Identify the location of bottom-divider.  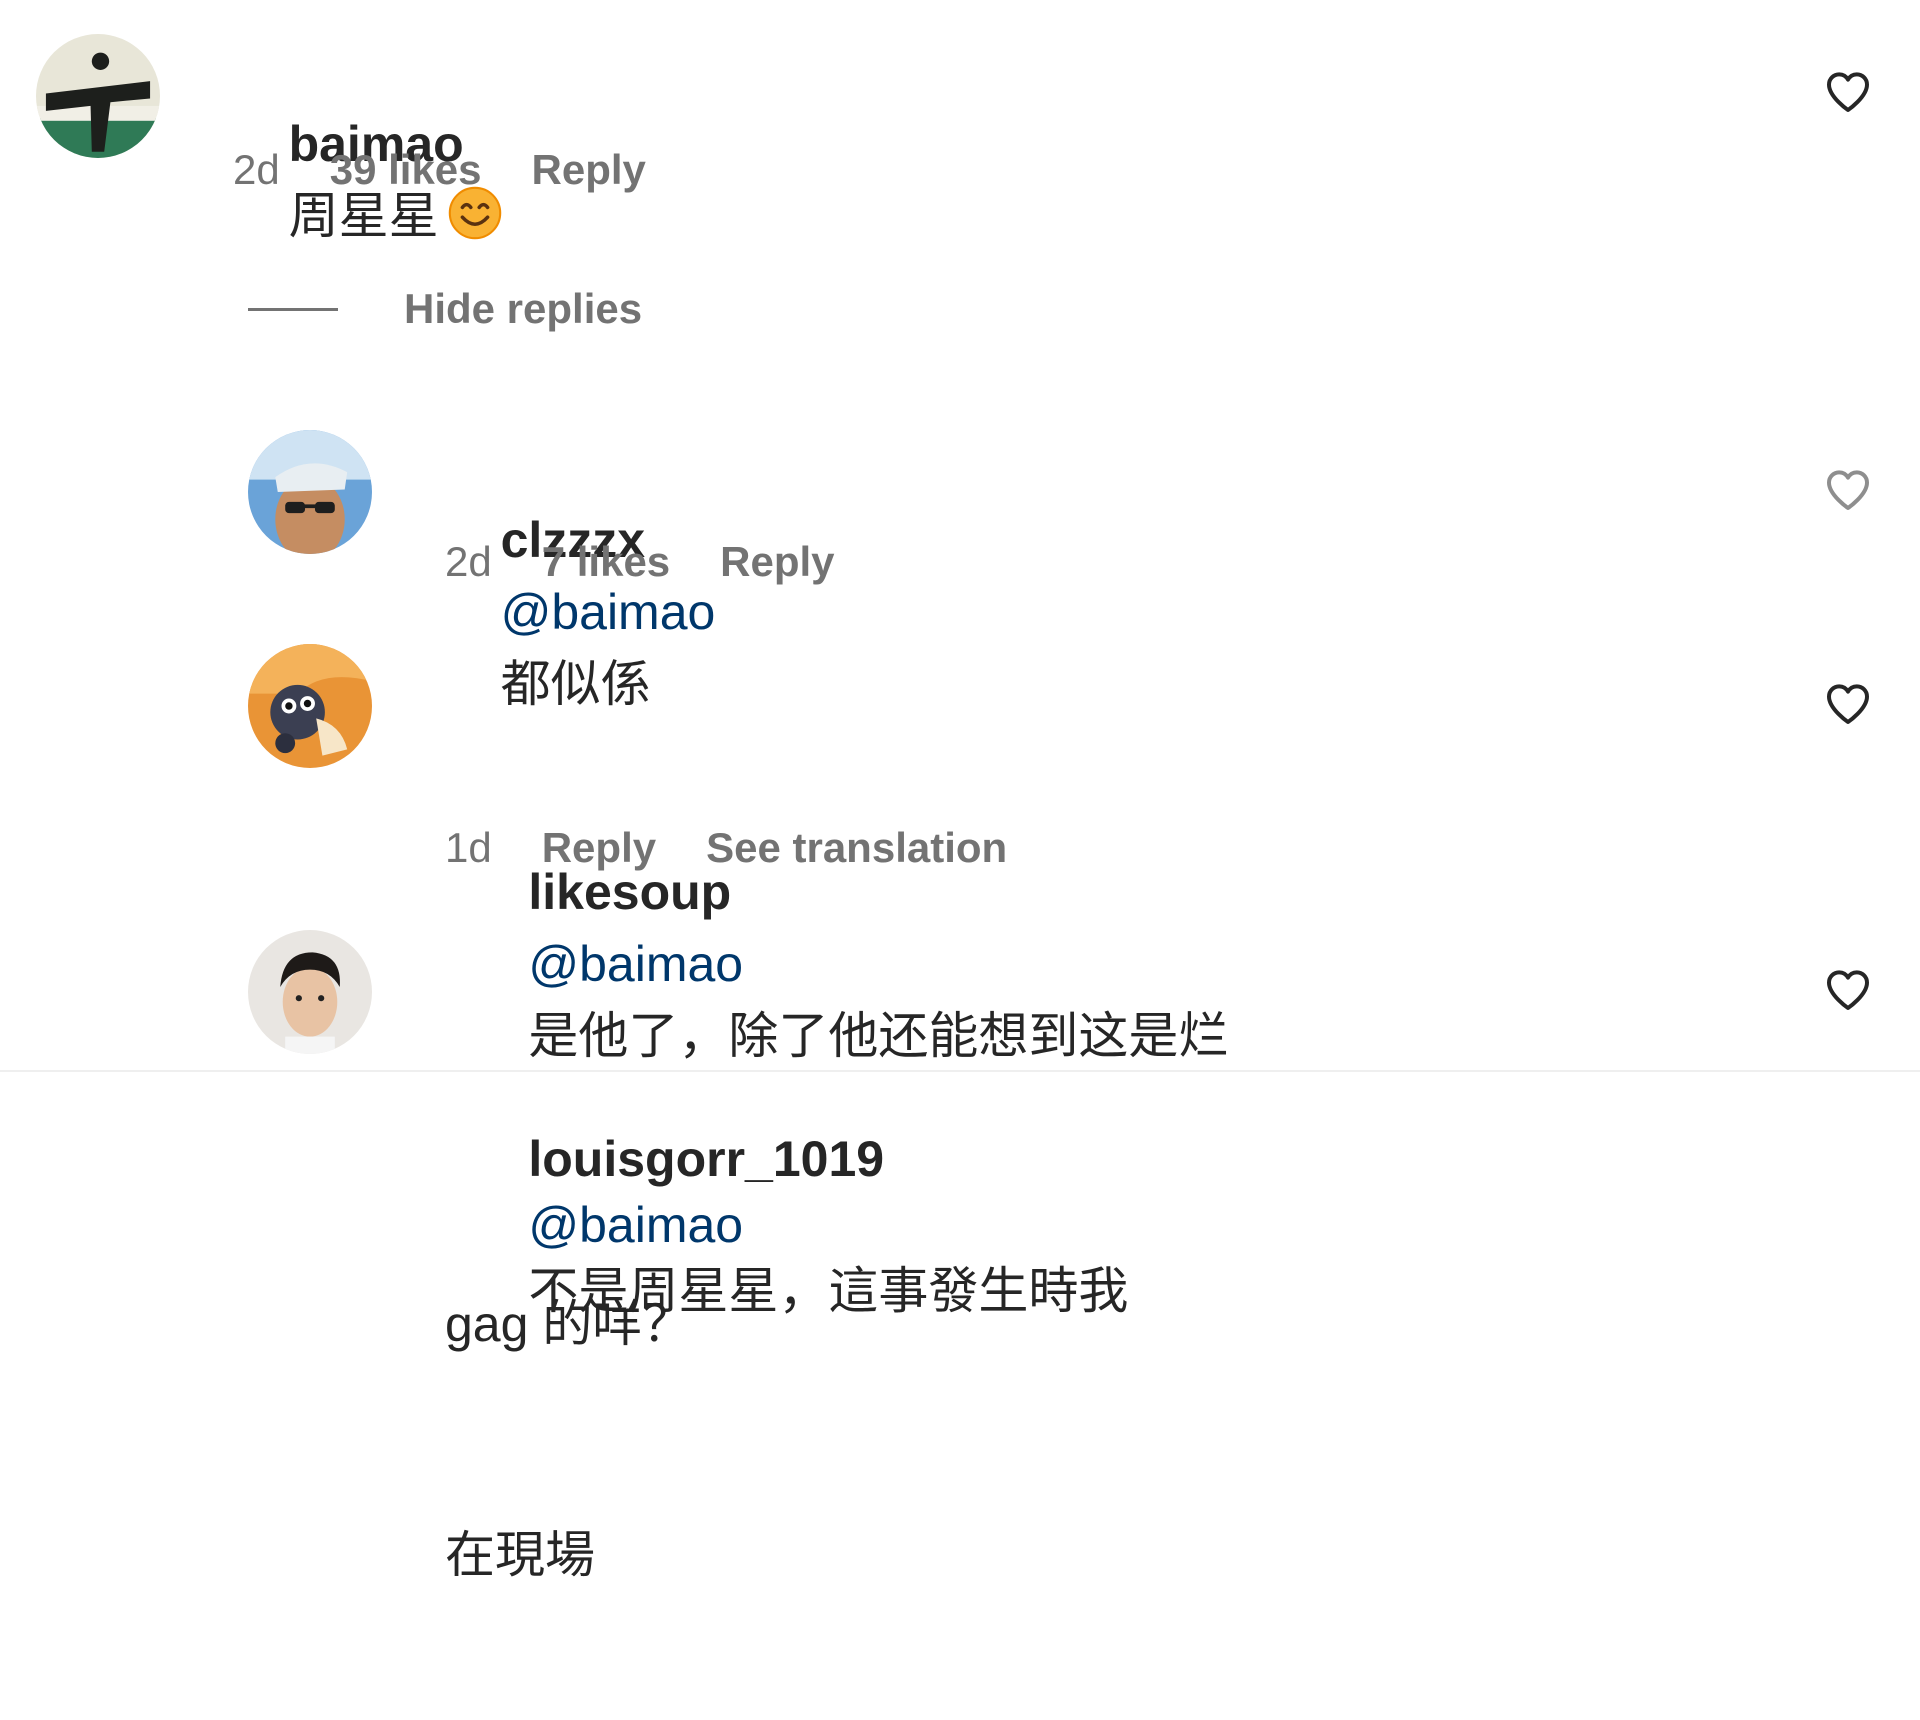
(960, 1071).